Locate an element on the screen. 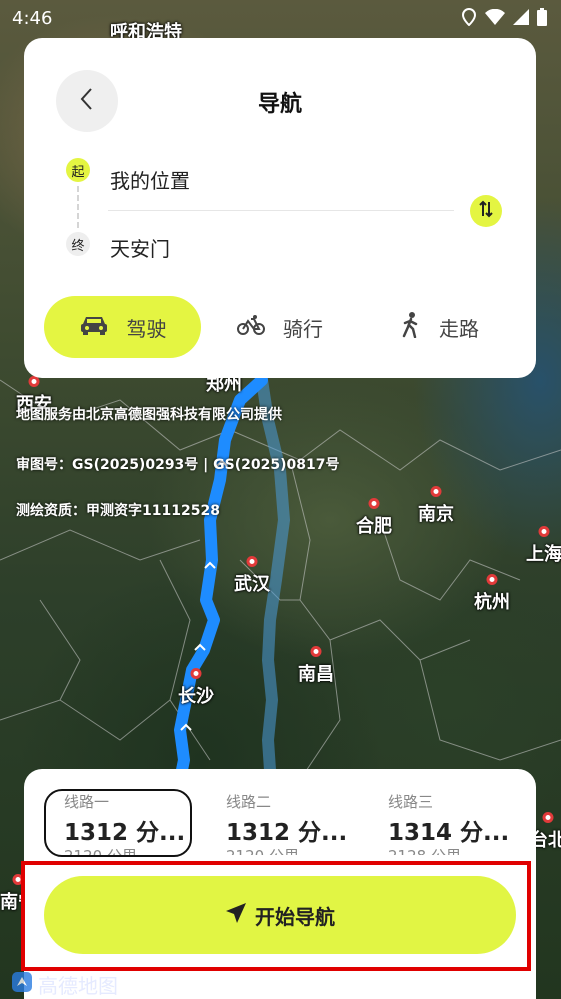 Image resolution: width=561 pixels, height=999 pixels. map-approval-number: 审图号：GS(2025)0293号 | GS(2025)0817号 is located at coordinates (178, 465).